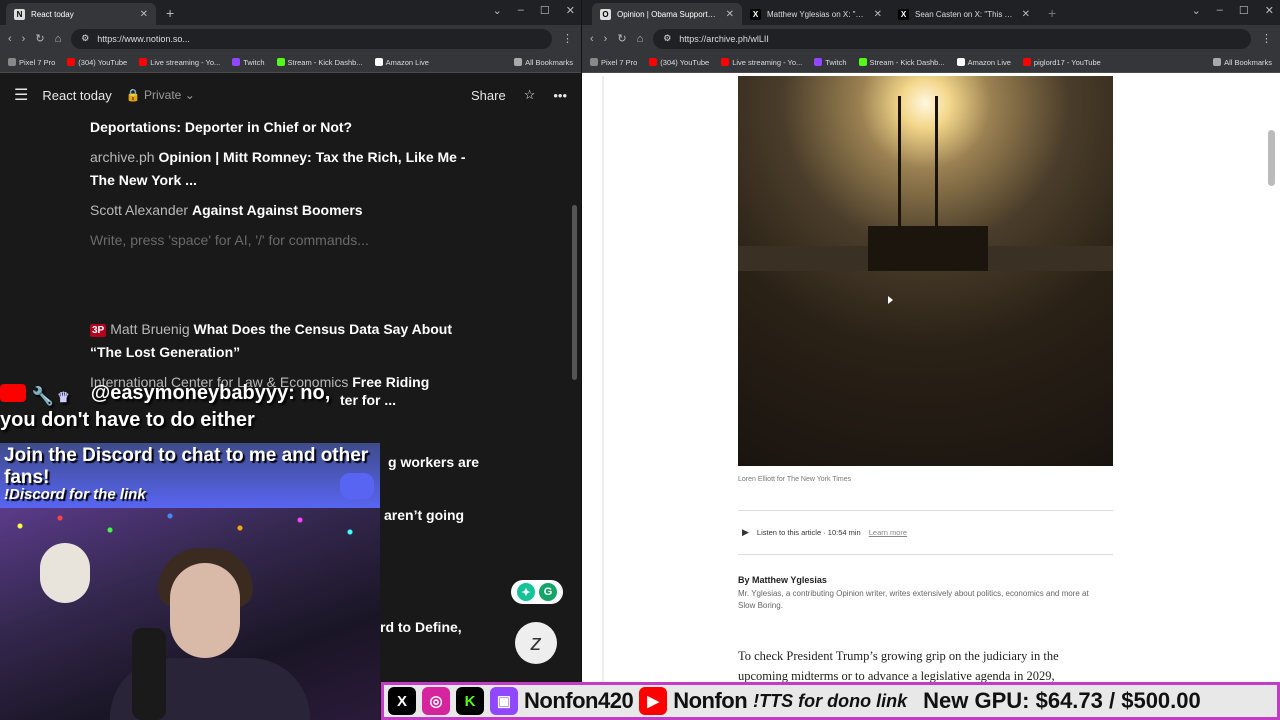 The height and width of the screenshot is (720, 1280). Describe the element at coordinates (424, 515) in the screenshot. I see `partial-link: aren’t going` at that location.